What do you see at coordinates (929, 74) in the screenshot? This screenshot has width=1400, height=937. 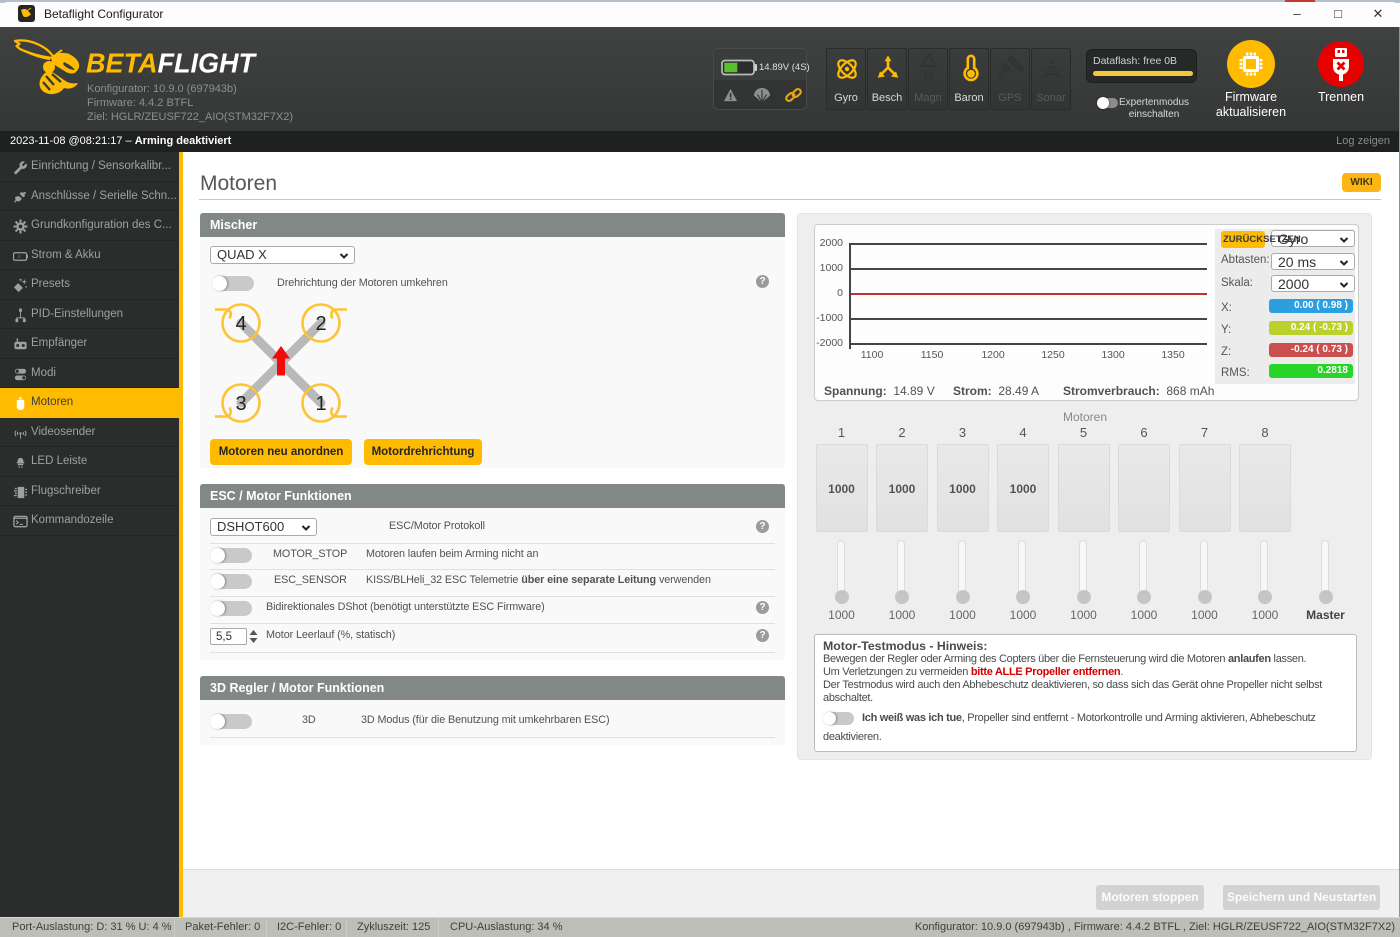 I see `svg-text: N` at bounding box center [929, 74].